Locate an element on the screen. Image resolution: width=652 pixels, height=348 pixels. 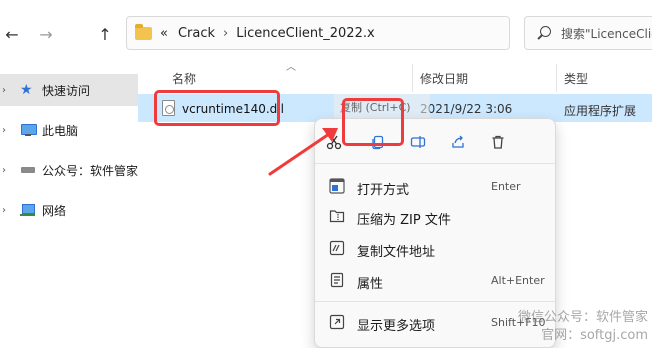
rename-icon is located at coordinates (418, 142).